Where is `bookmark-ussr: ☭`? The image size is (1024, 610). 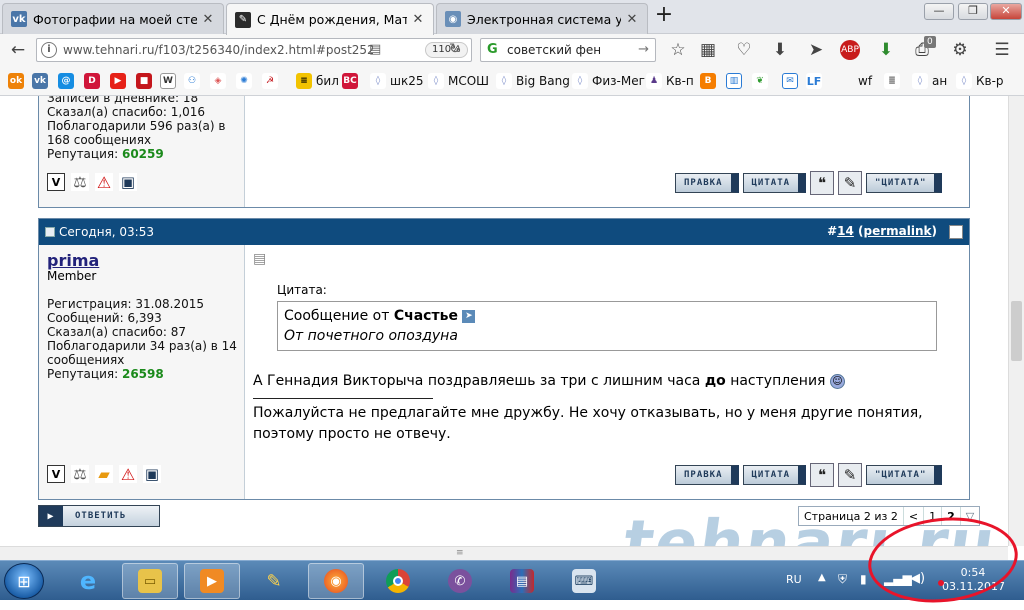
bookmark-ussr: ☭ is located at coordinates (272, 81).